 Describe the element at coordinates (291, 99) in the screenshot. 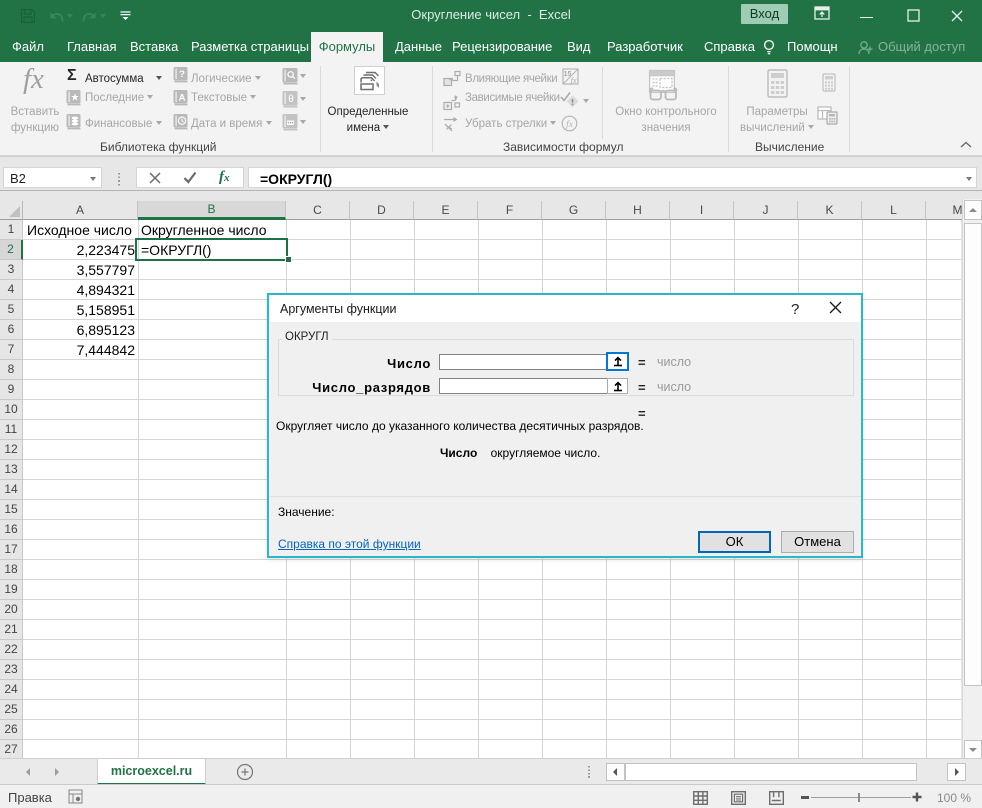

I see `svg-text: θ` at that location.